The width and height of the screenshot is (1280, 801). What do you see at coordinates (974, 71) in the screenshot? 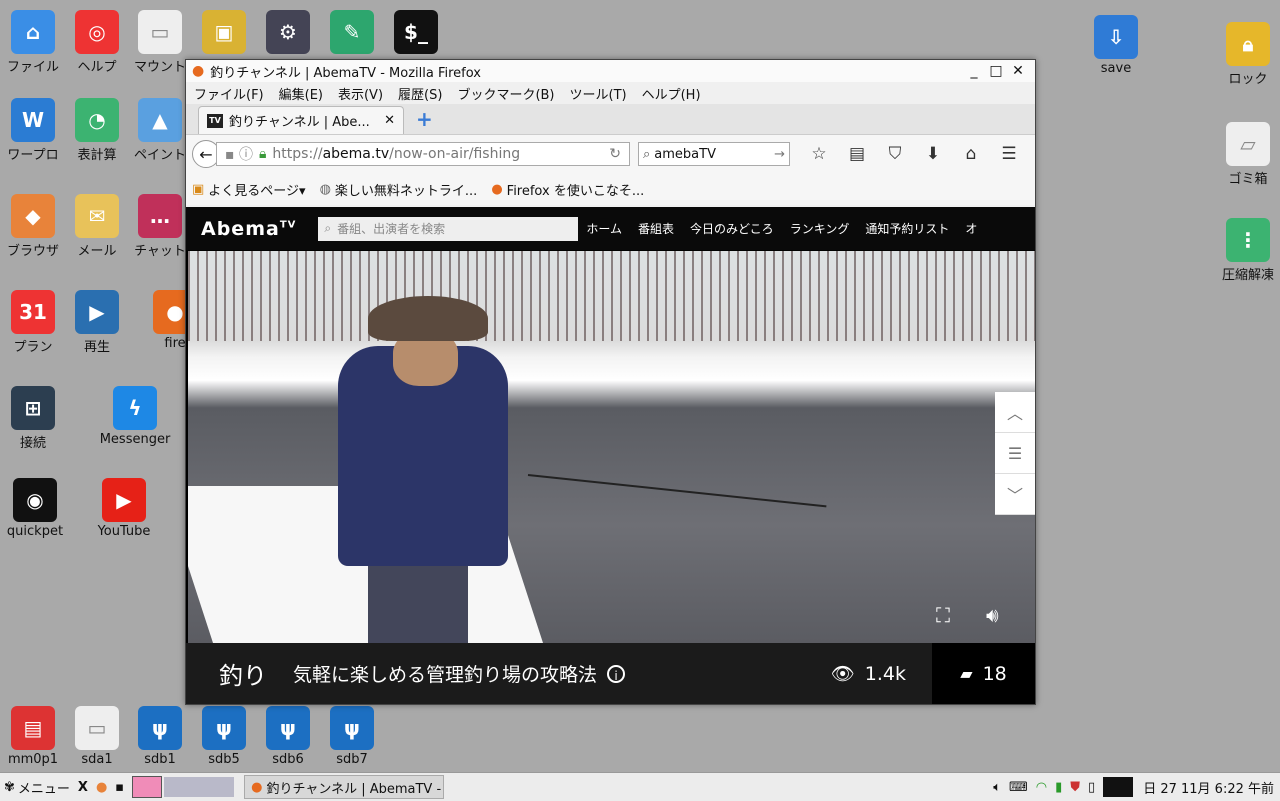
I see `minimize-button: _` at bounding box center [974, 71].